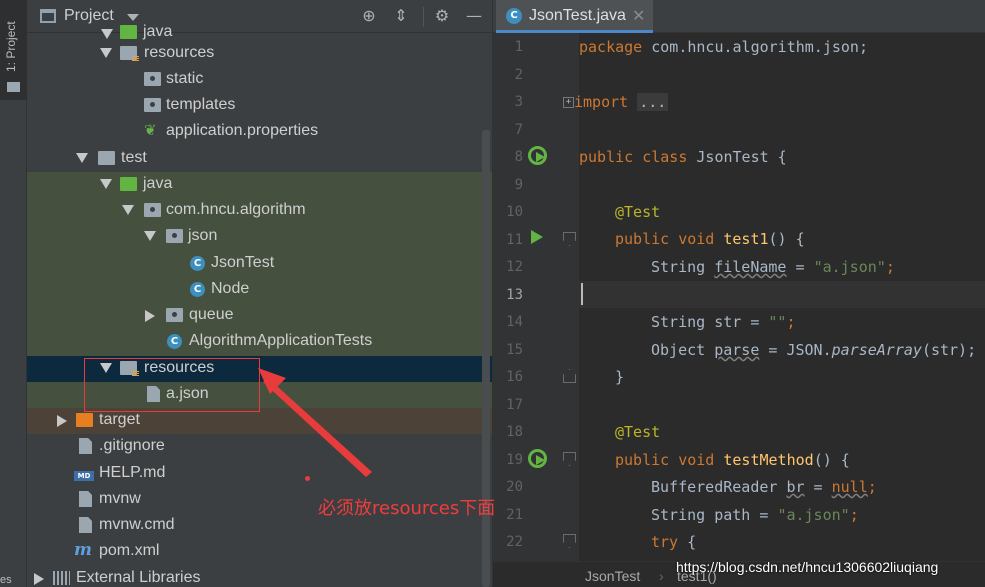  I want to click on code-line-18: @Test, so click(637, 432).